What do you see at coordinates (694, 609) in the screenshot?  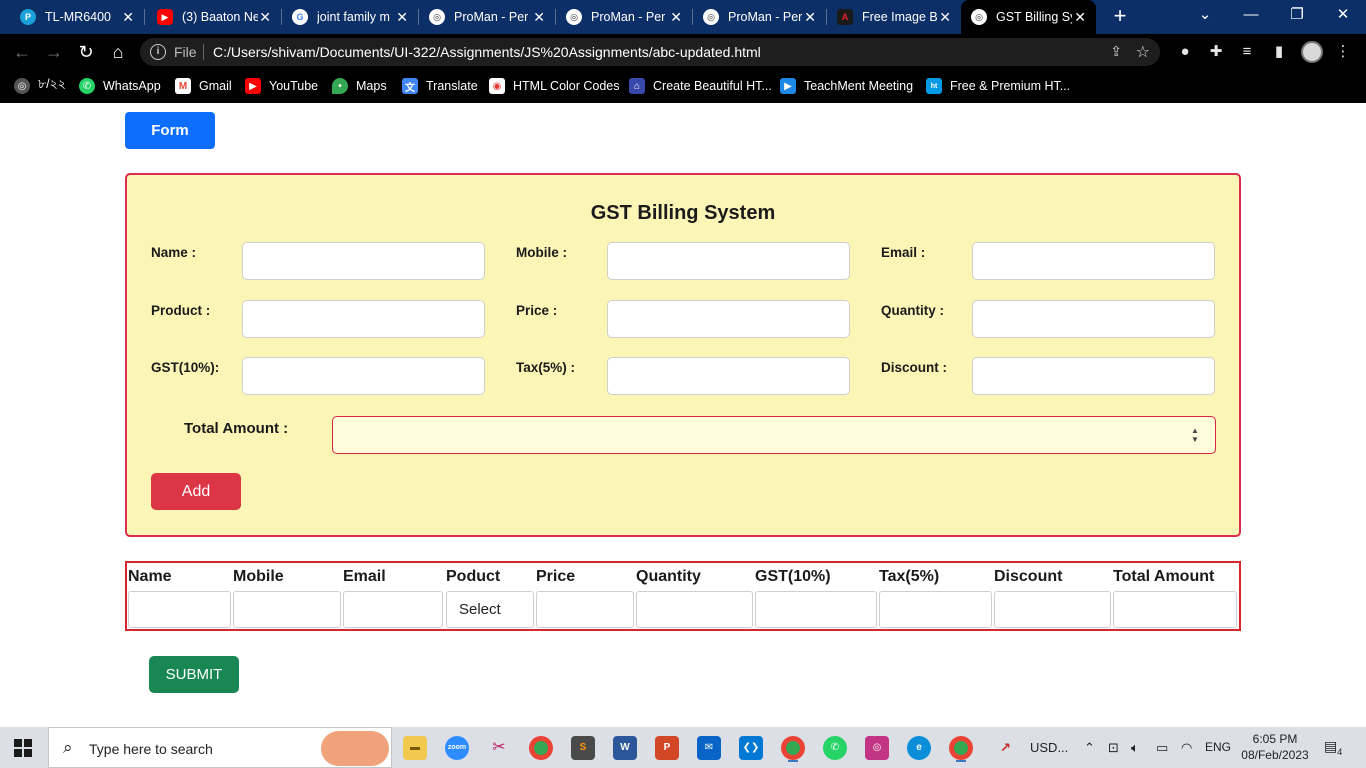 I see `table-quantity-input` at bounding box center [694, 609].